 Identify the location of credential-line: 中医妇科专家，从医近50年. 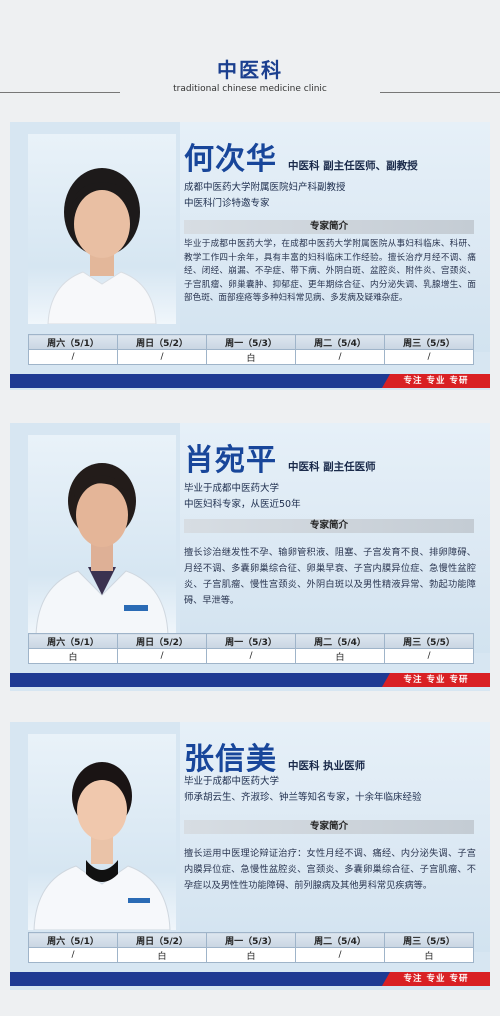
(242, 504).